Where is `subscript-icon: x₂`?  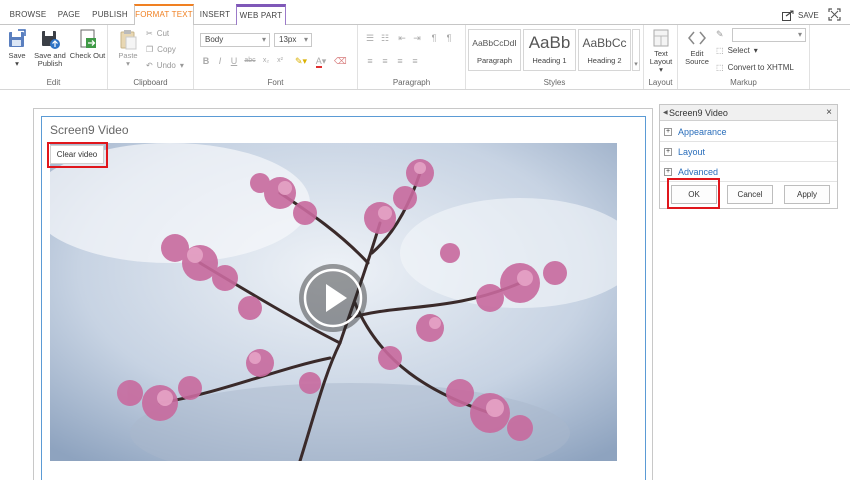
subscript-icon: x₂ is located at coordinates (266, 61).